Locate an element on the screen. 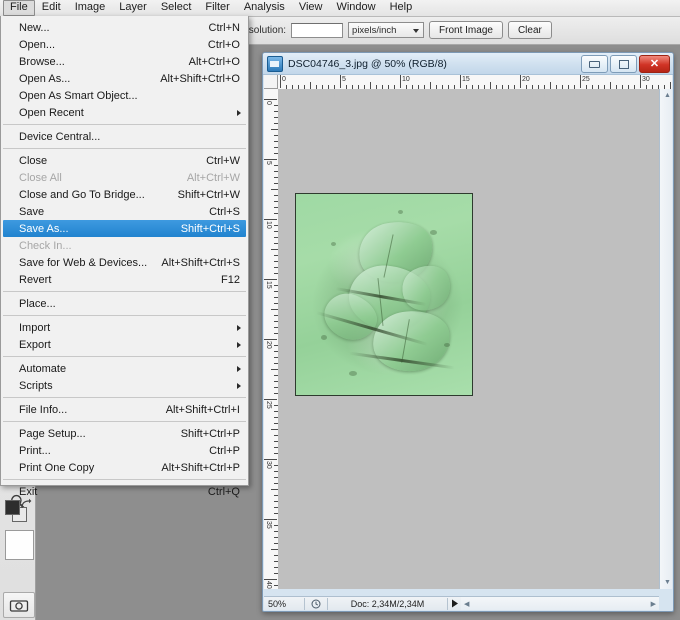 This screenshot has width=680, height=620. menu-item-save: Save Ctrl+S is located at coordinates (124, 211).